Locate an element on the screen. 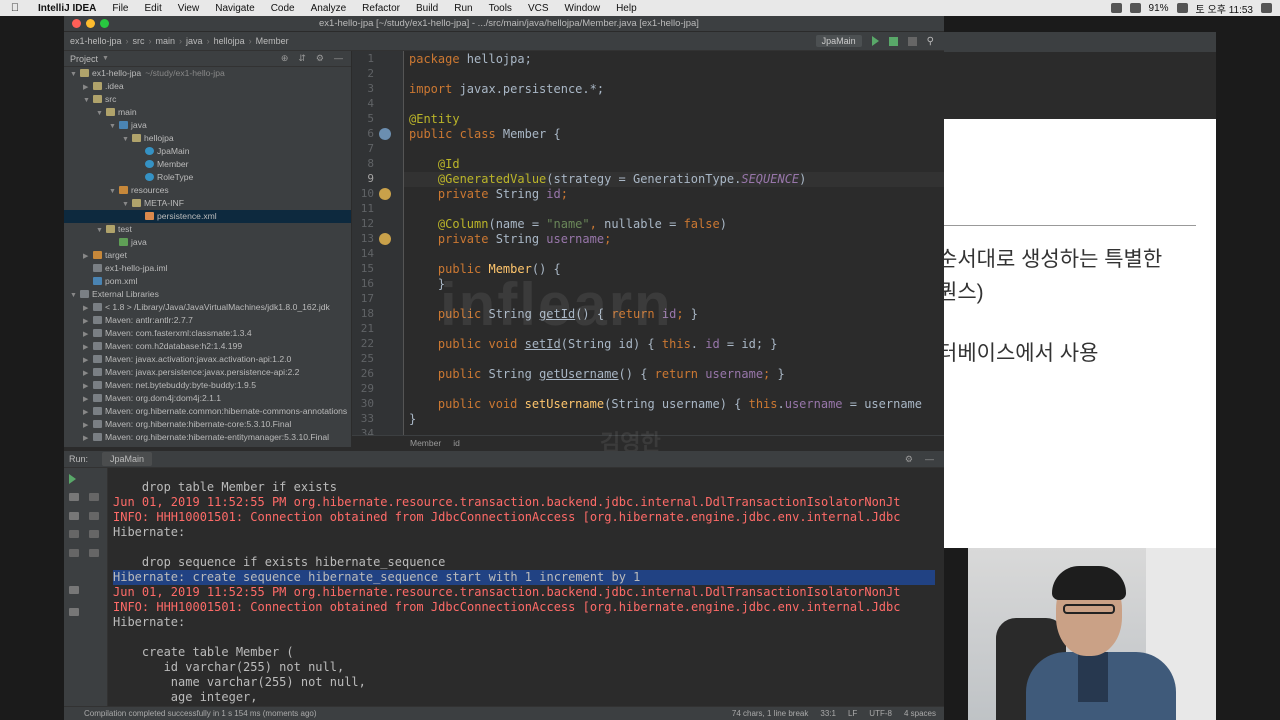 The height and width of the screenshot is (720, 1280). camera-icon is located at coordinates (74, 534).